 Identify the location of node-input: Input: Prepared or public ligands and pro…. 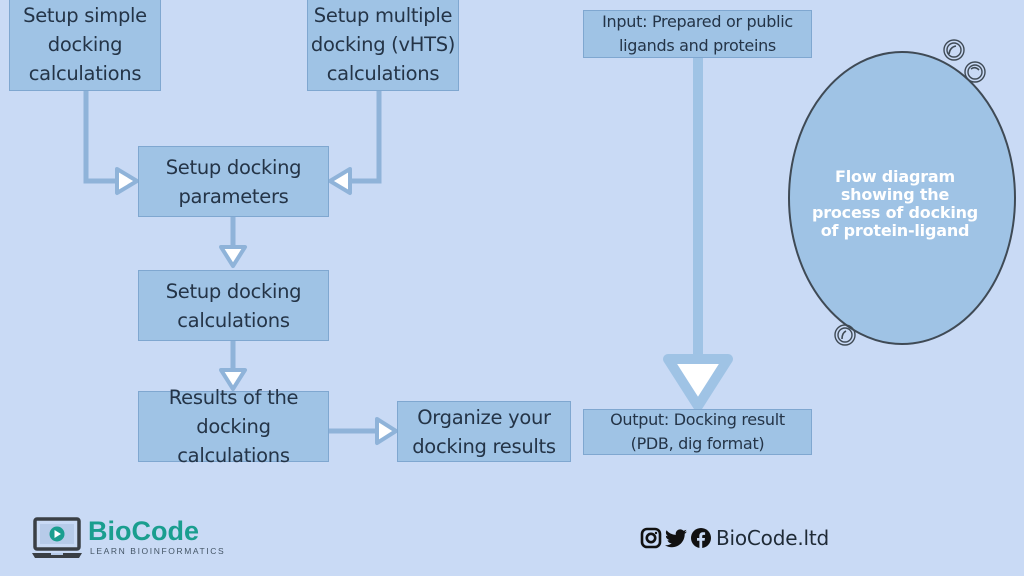
(697, 34).